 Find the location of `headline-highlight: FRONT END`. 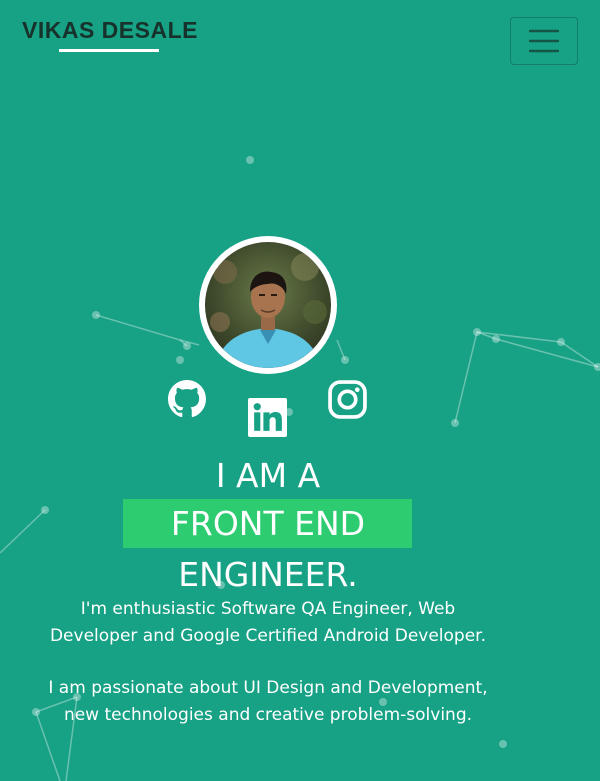

headline-highlight: FRONT END is located at coordinates (268, 523).